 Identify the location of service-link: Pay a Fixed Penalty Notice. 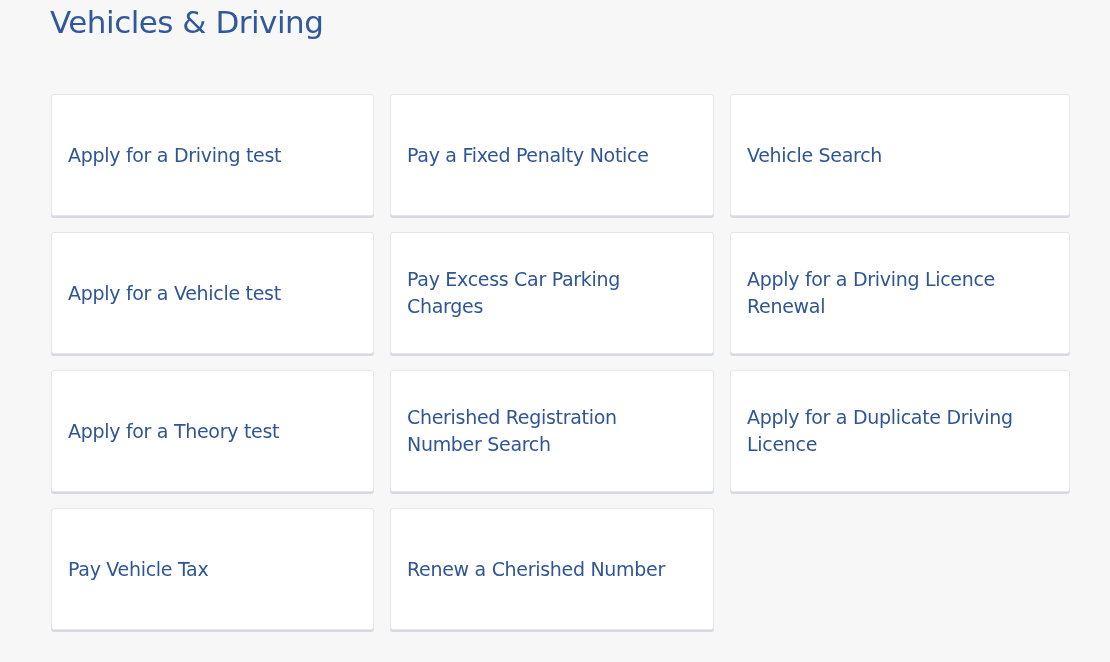
(552, 155).